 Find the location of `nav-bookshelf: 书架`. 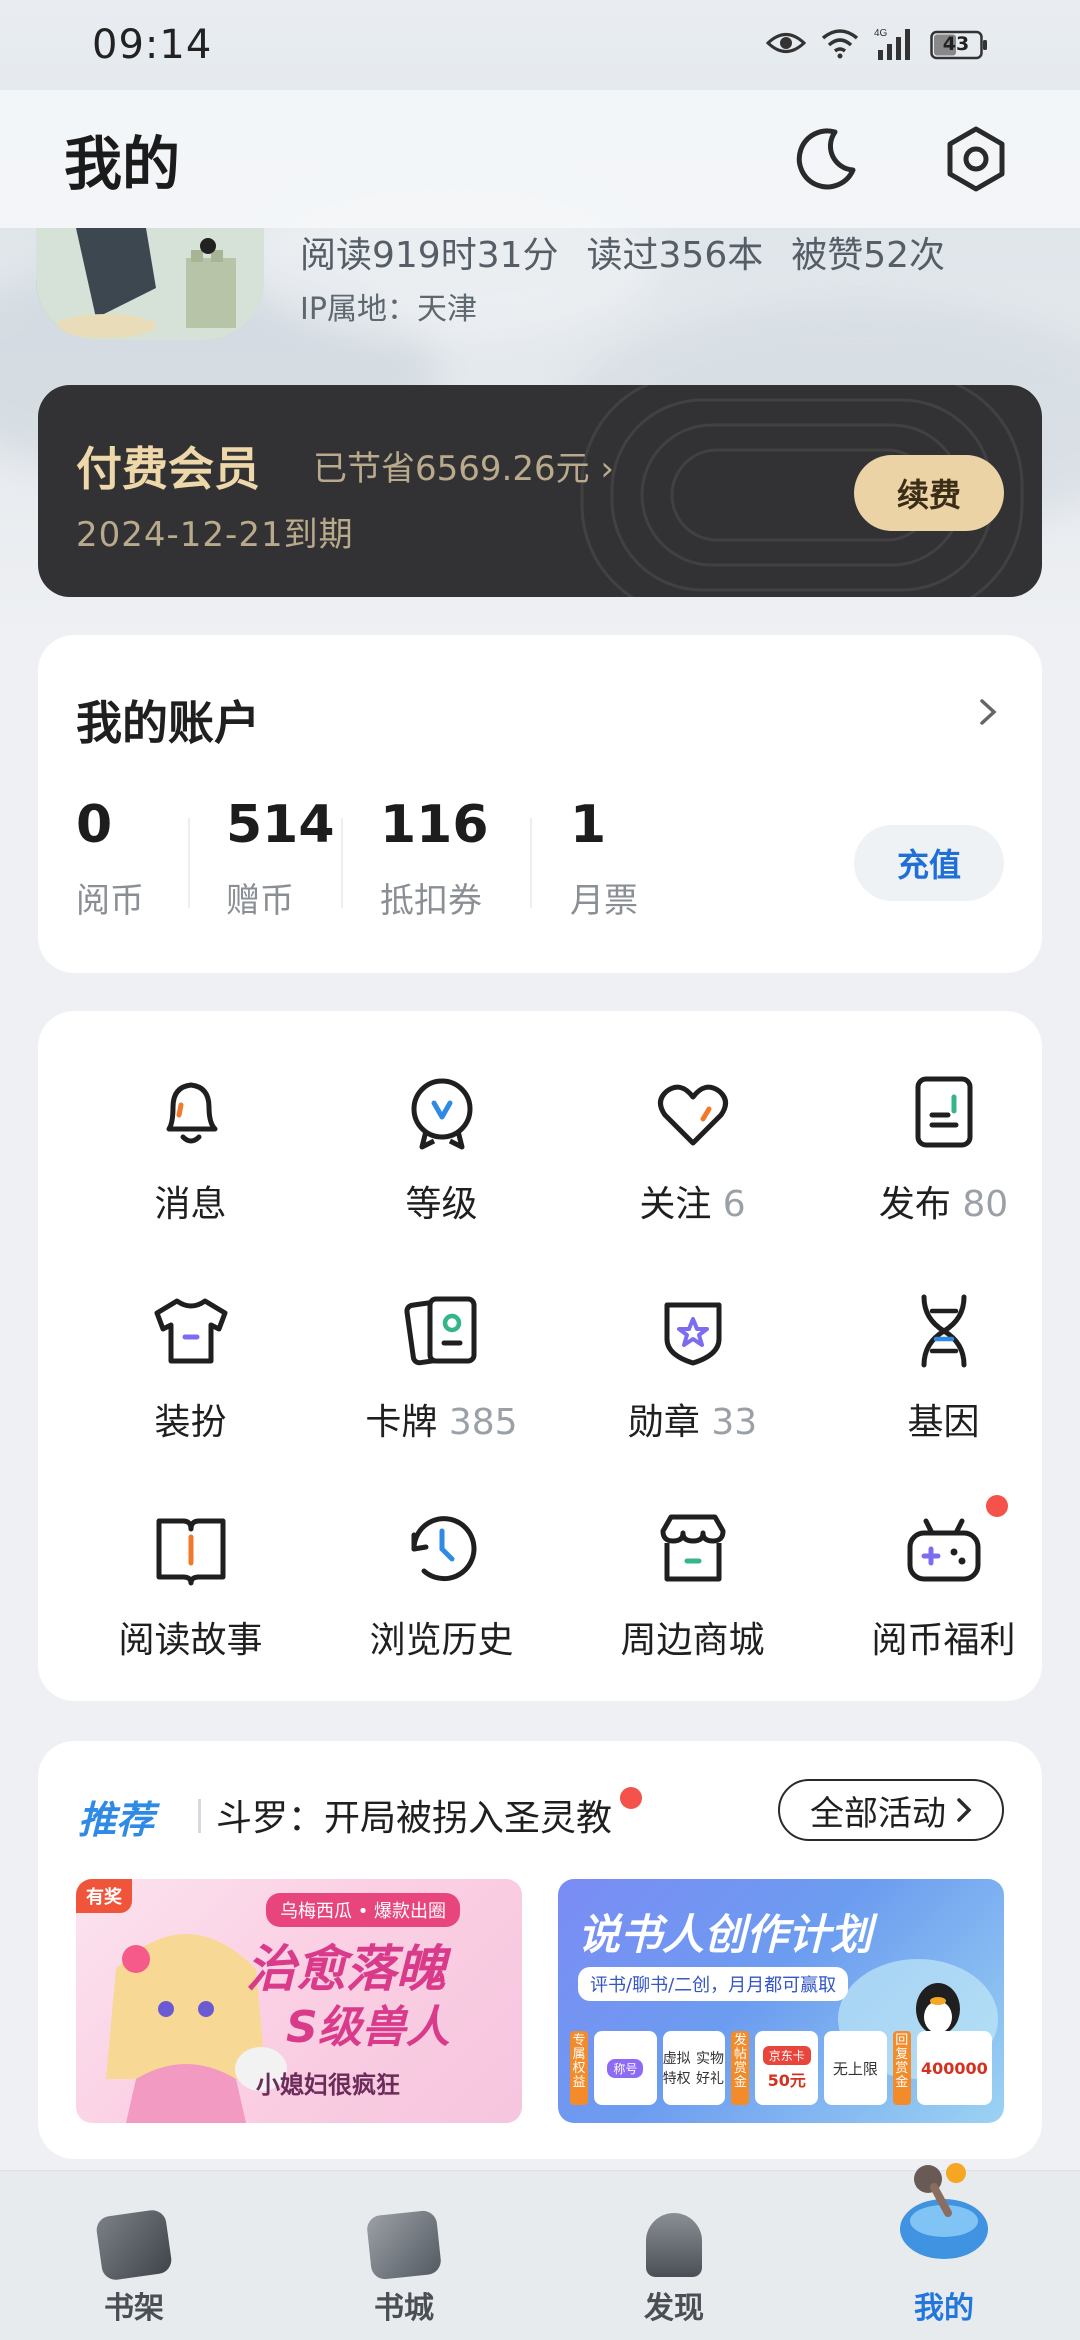

nav-bookshelf: 书架 is located at coordinates (134, 2255).